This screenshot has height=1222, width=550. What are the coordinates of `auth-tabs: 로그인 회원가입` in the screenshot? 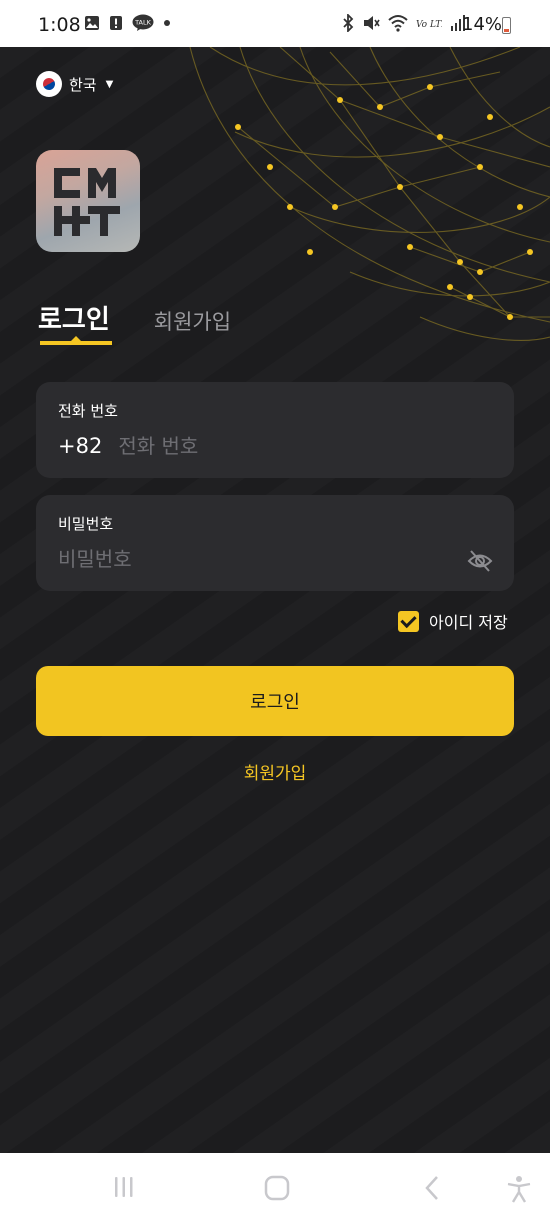 It's located at (134, 317).